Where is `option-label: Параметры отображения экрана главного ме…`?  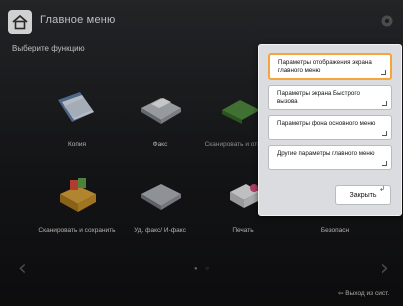
option-label: Параметры отображения экрана главного ме… is located at coordinates (325, 66).